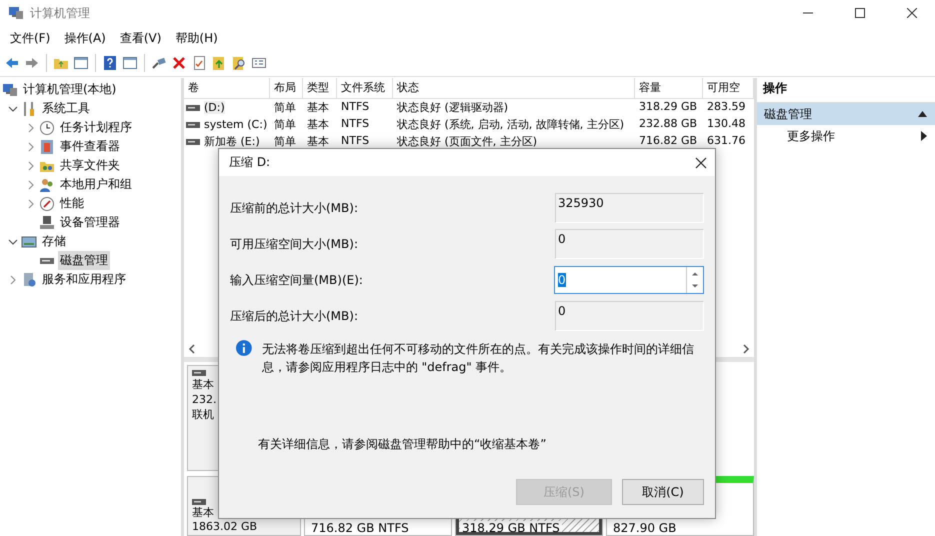  Describe the element at coordinates (110, 63) in the screenshot. I see `help-icon` at that location.